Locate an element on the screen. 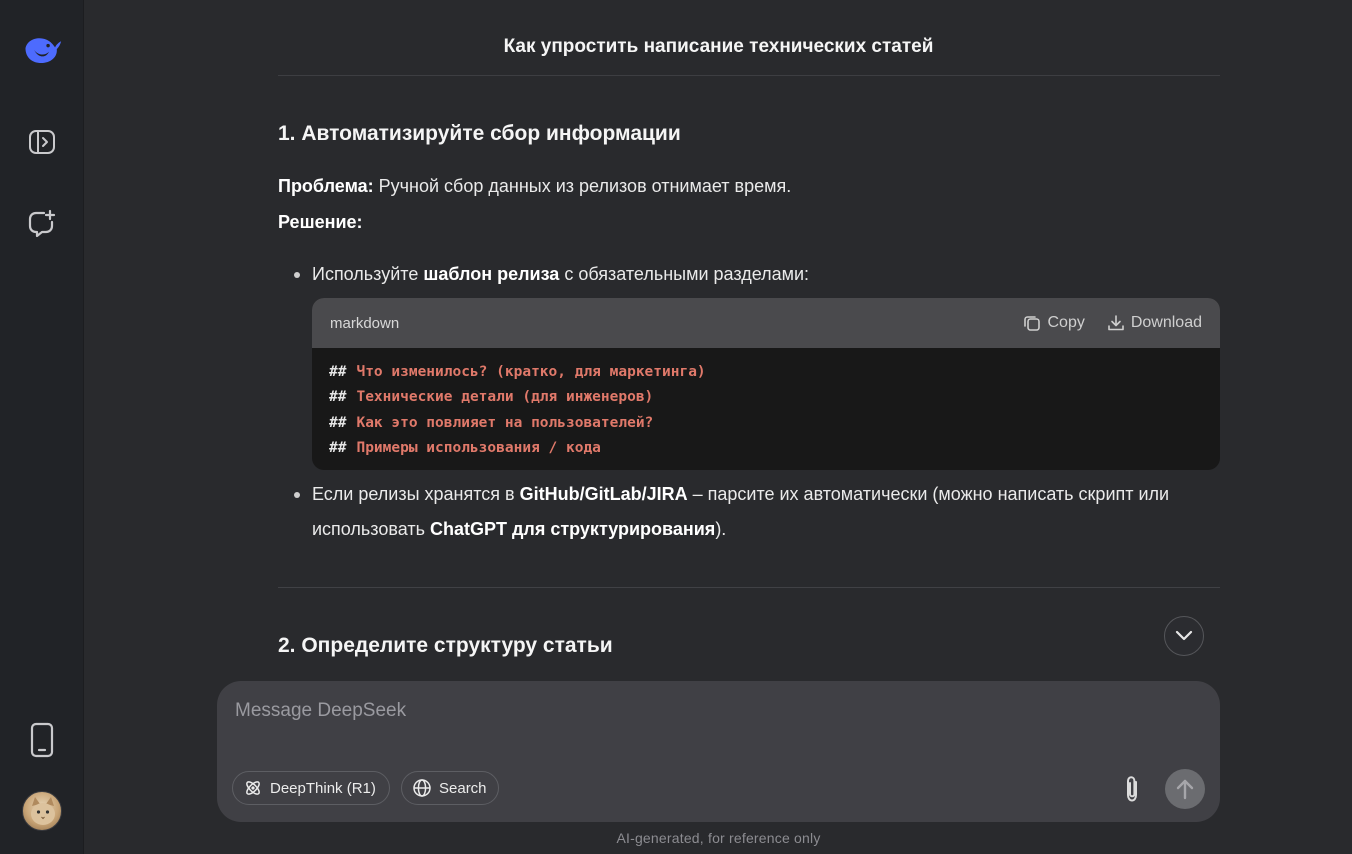  code-text: Как это повлияет на пользователей? is located at coordinates (505, 422).